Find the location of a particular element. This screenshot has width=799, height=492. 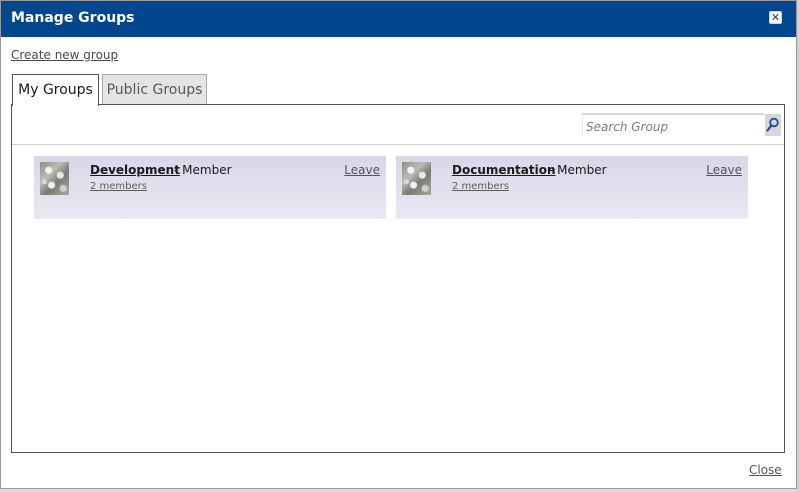

search-group-input is located at coordinates (673, 124).